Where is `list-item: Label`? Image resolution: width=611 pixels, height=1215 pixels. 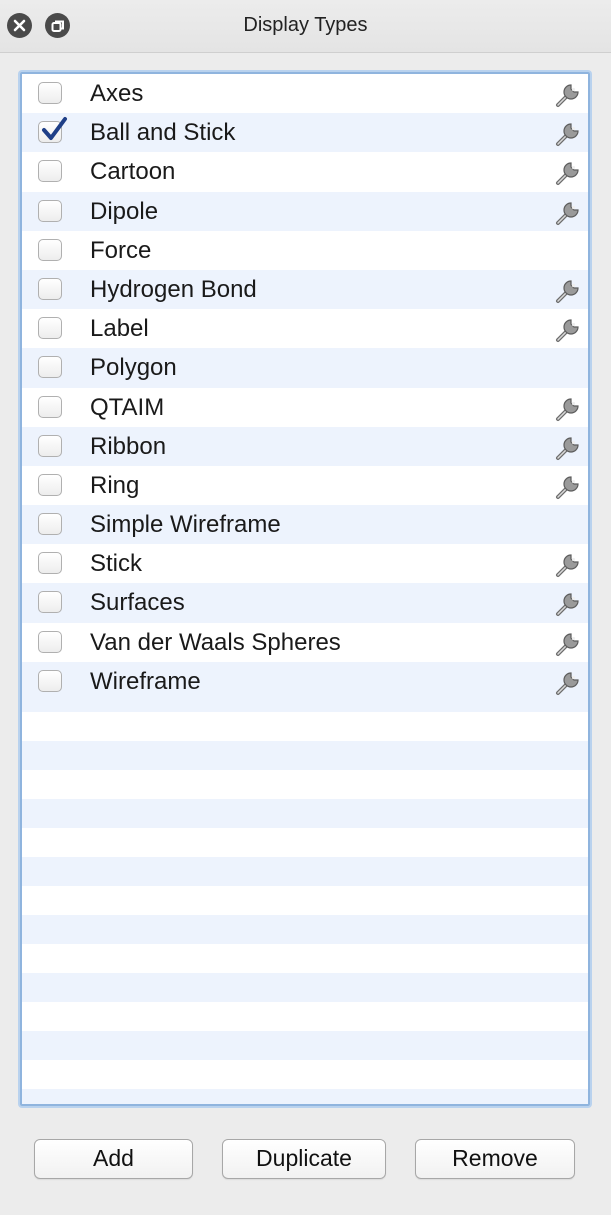 list-item: Label is located at coordinates (305, 329).